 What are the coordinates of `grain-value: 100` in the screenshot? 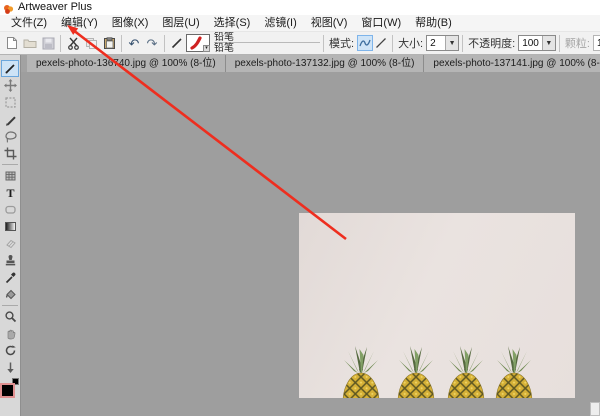 It's located at (597, 43).